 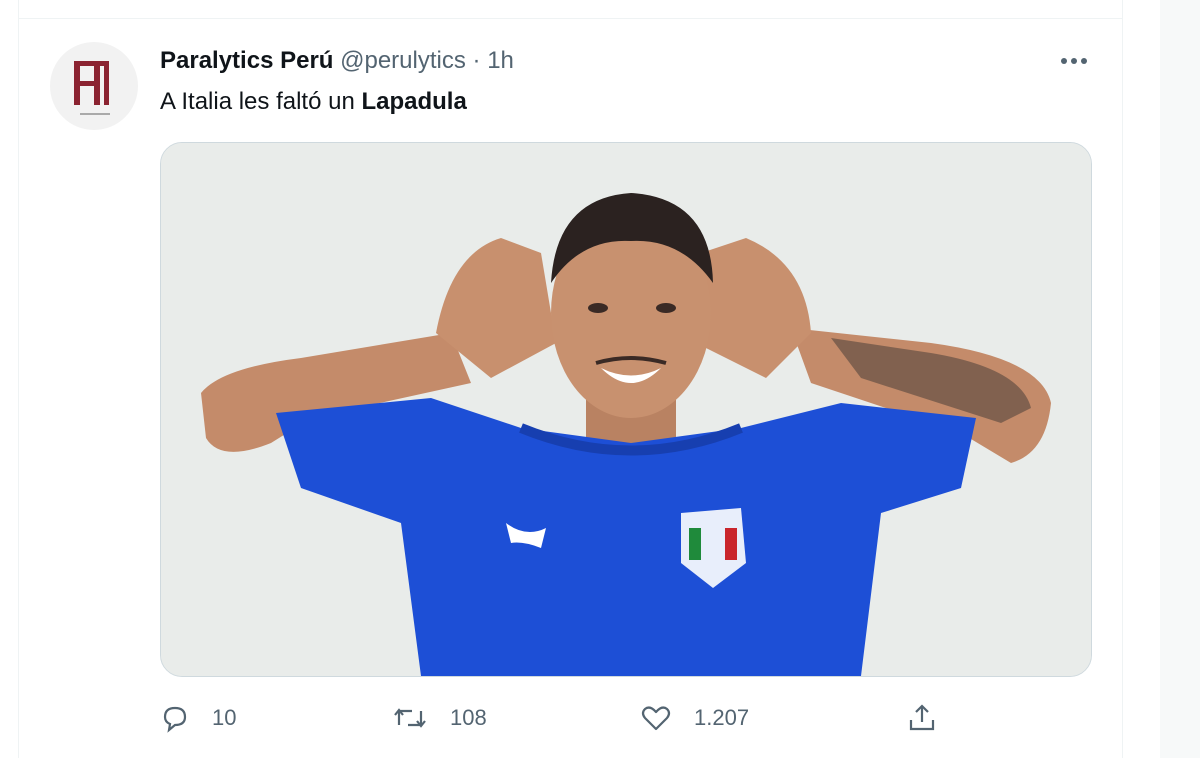 I want to click on retweet-button: 108, so click(x=439, y=718).